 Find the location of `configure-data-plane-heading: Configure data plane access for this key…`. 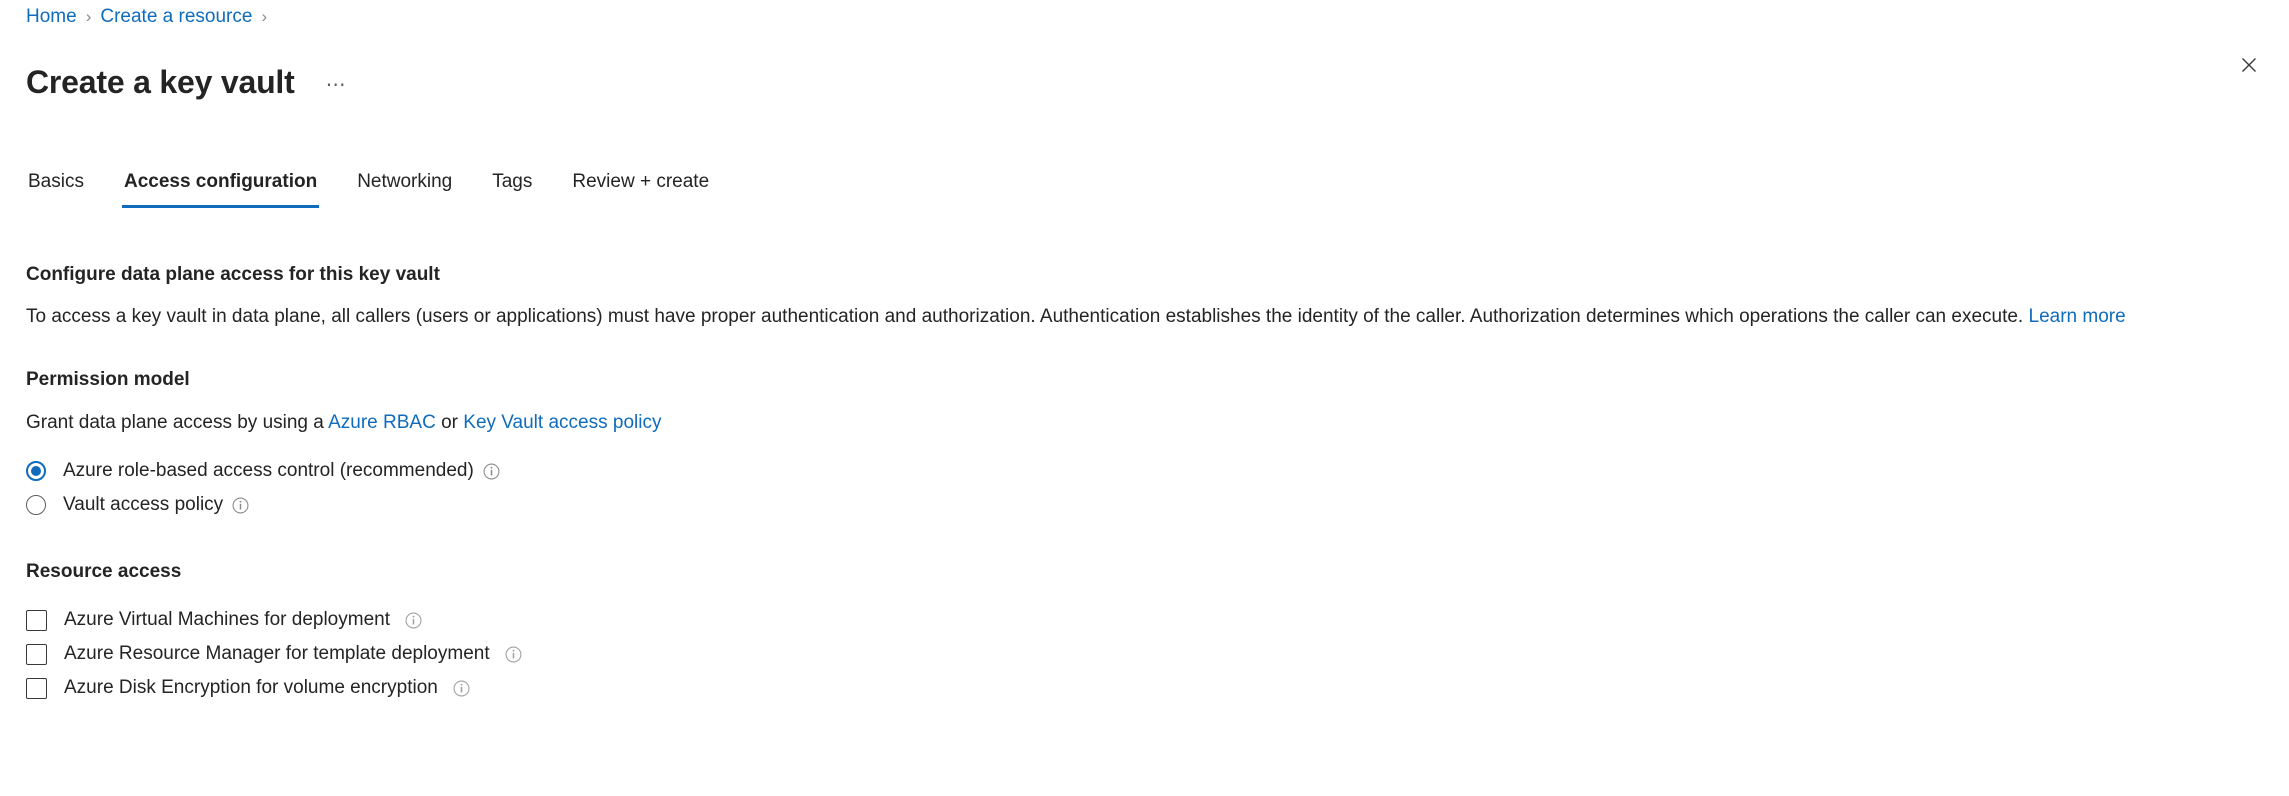

configure-data-plane-heading: Configure data plane access for this key… is located at coordinates (233, 274).